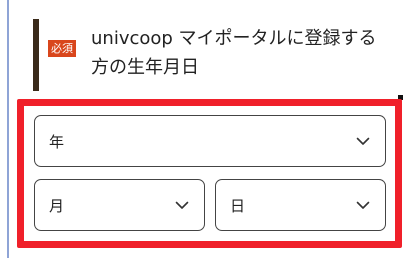 This screenshot has width=405, height=258. I want to click on question-accent-bar, so click(36, 55).